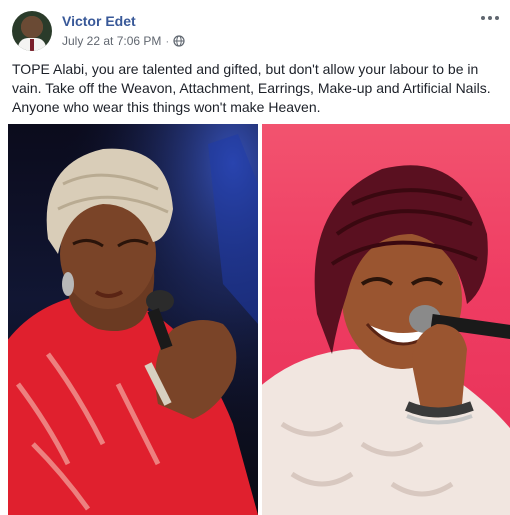  I want to click on author-avatar, so click(32, 31).